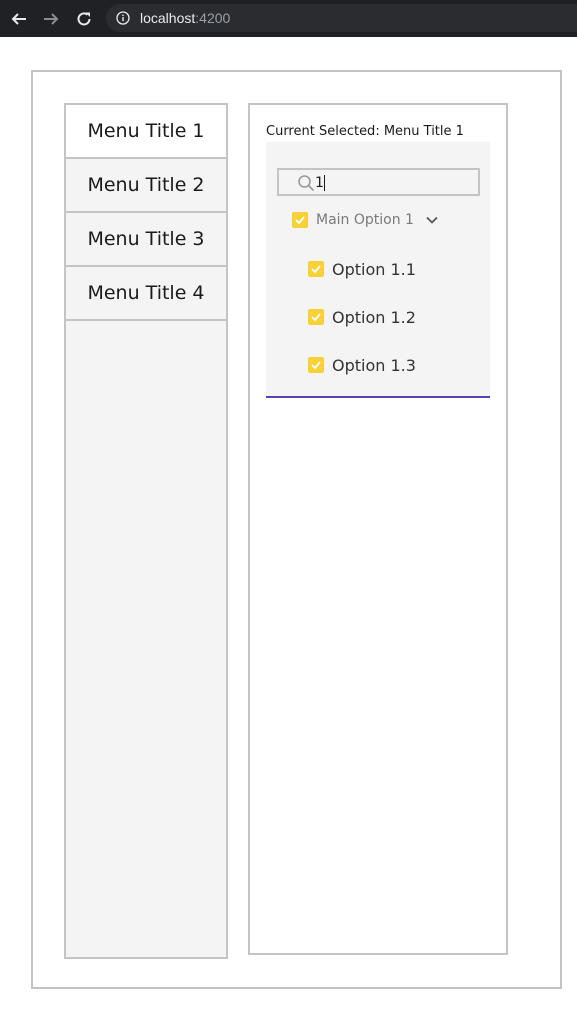  I want to click on option-label: Option 1.3, so click(374, 365).